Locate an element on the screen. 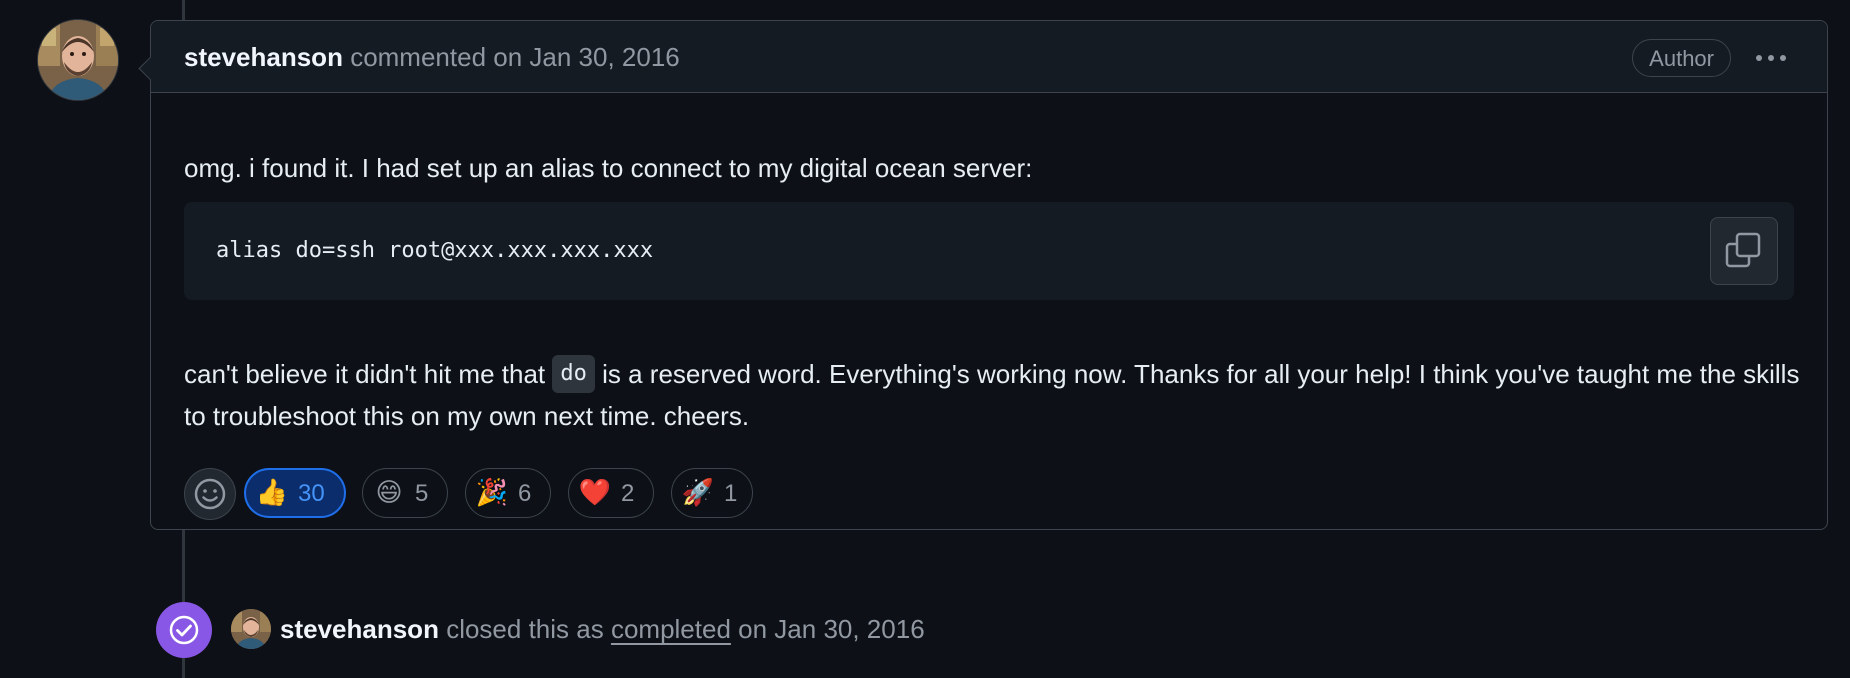 This screenshot has width=1850, height=678. rocket-icon: 🚀 is located at coordinates (698, 493).